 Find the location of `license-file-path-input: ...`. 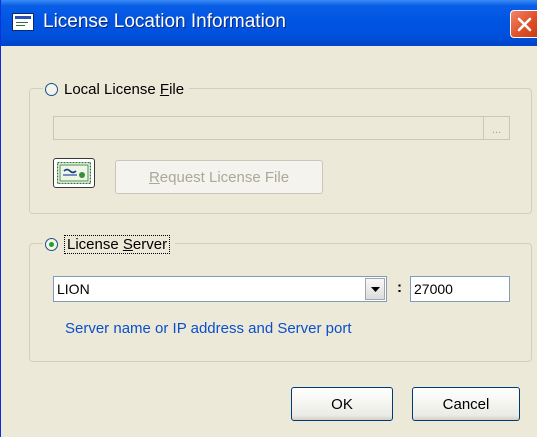

license-file-path-input: ... is located at coordinates (281, 128).